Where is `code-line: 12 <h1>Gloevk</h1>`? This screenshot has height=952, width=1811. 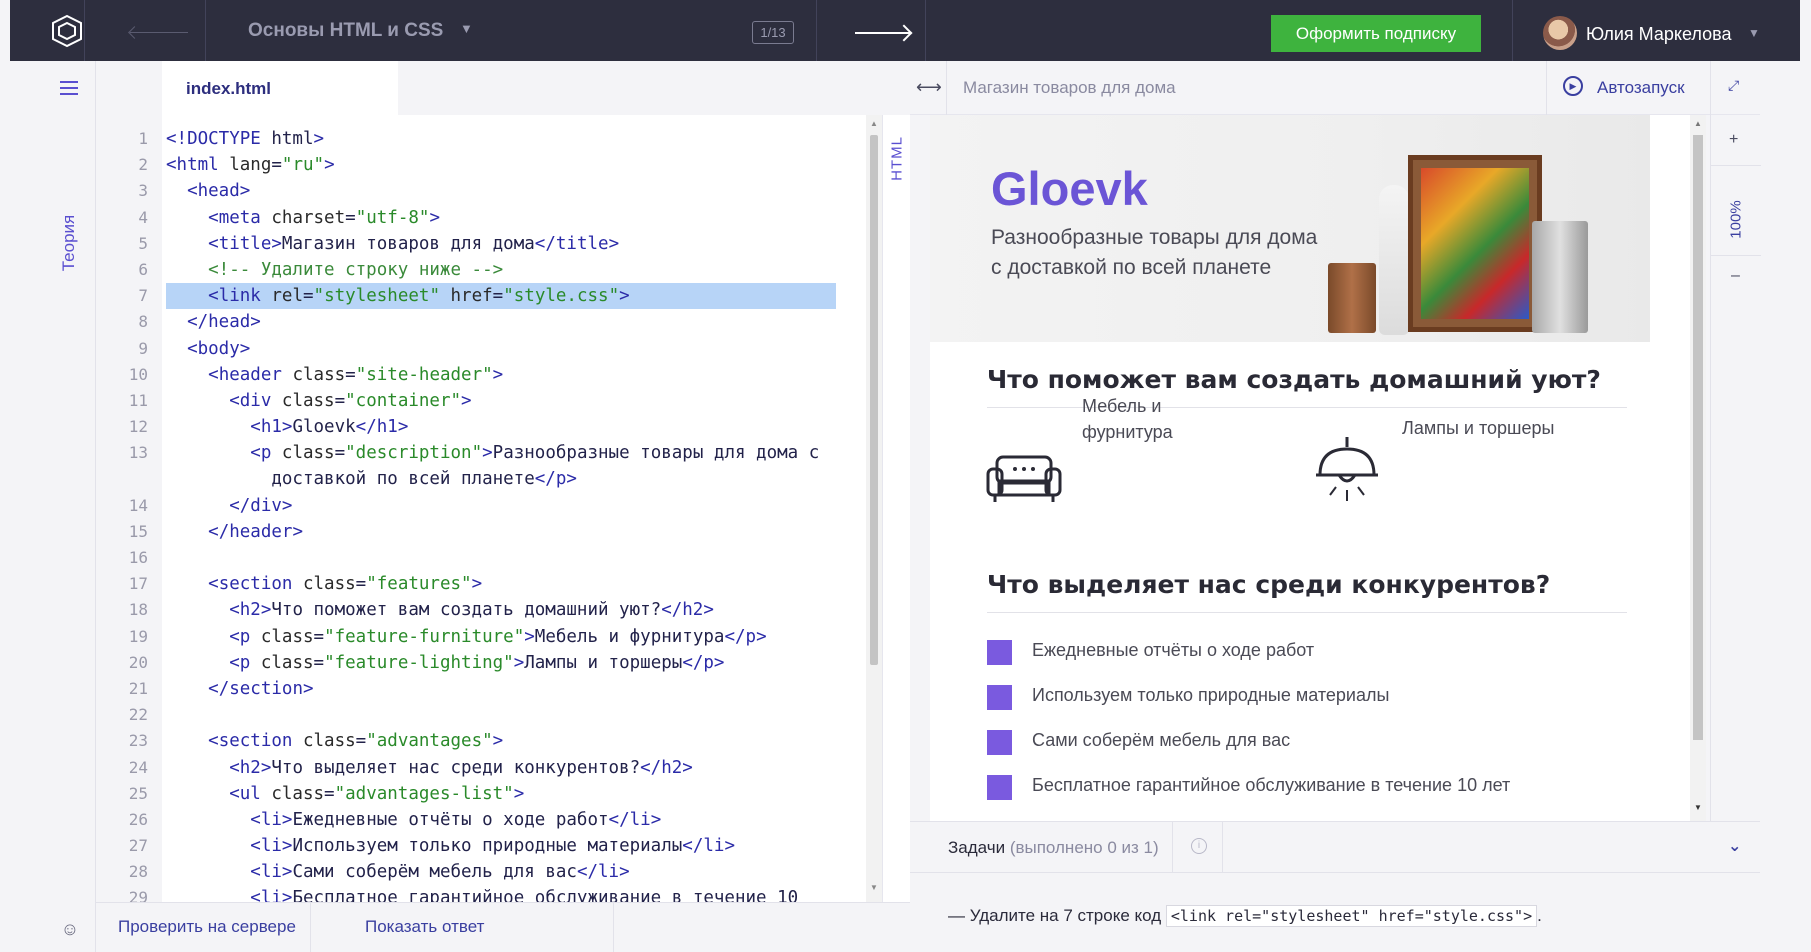 code-line: 12 <h1>Gloevk</h1> is located at coordinates (481, 427).